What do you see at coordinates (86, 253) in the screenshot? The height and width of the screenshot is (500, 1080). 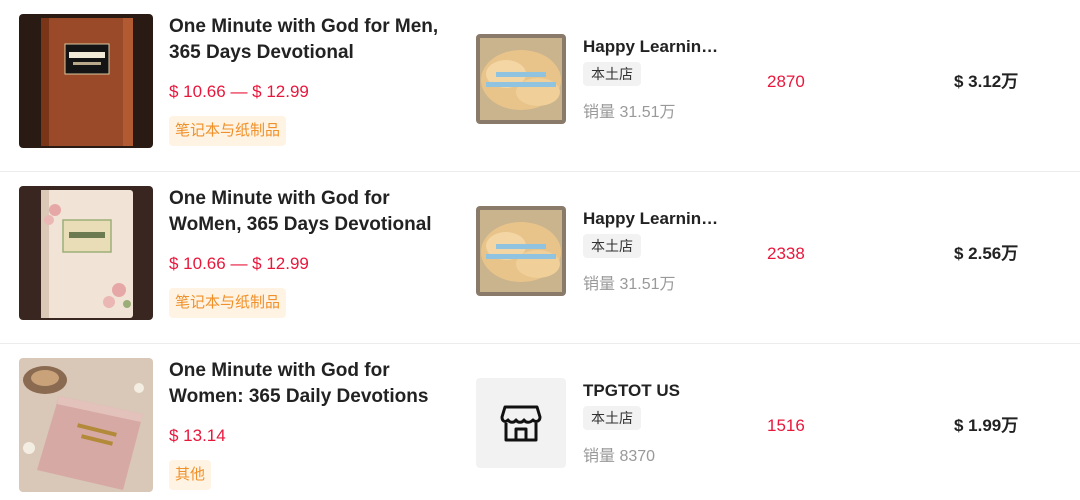 I see `floral-book-thumbnail` at bounding box center [86, 253].